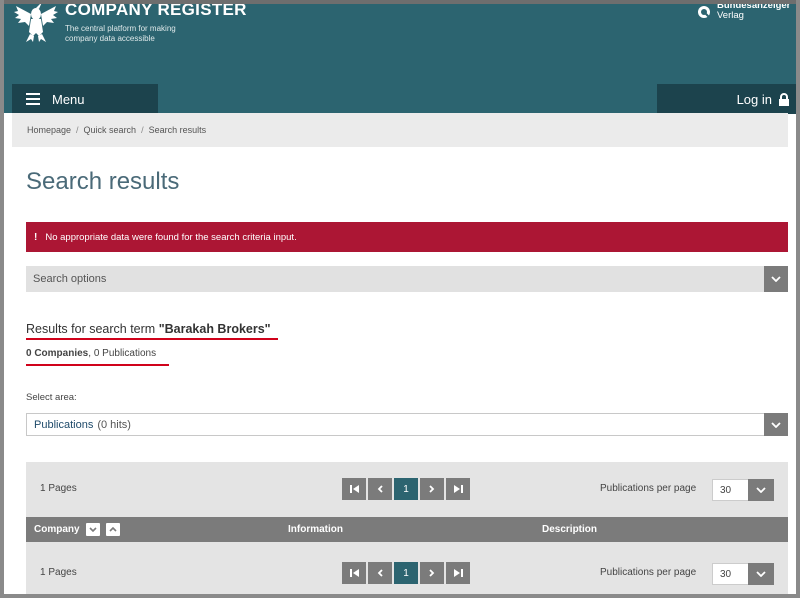 This screenshot has width=800, height=598. Describe the element at coordinates (214, 329) in the screenshot. I see `search-term: "Barakah Brokers"` at that location.